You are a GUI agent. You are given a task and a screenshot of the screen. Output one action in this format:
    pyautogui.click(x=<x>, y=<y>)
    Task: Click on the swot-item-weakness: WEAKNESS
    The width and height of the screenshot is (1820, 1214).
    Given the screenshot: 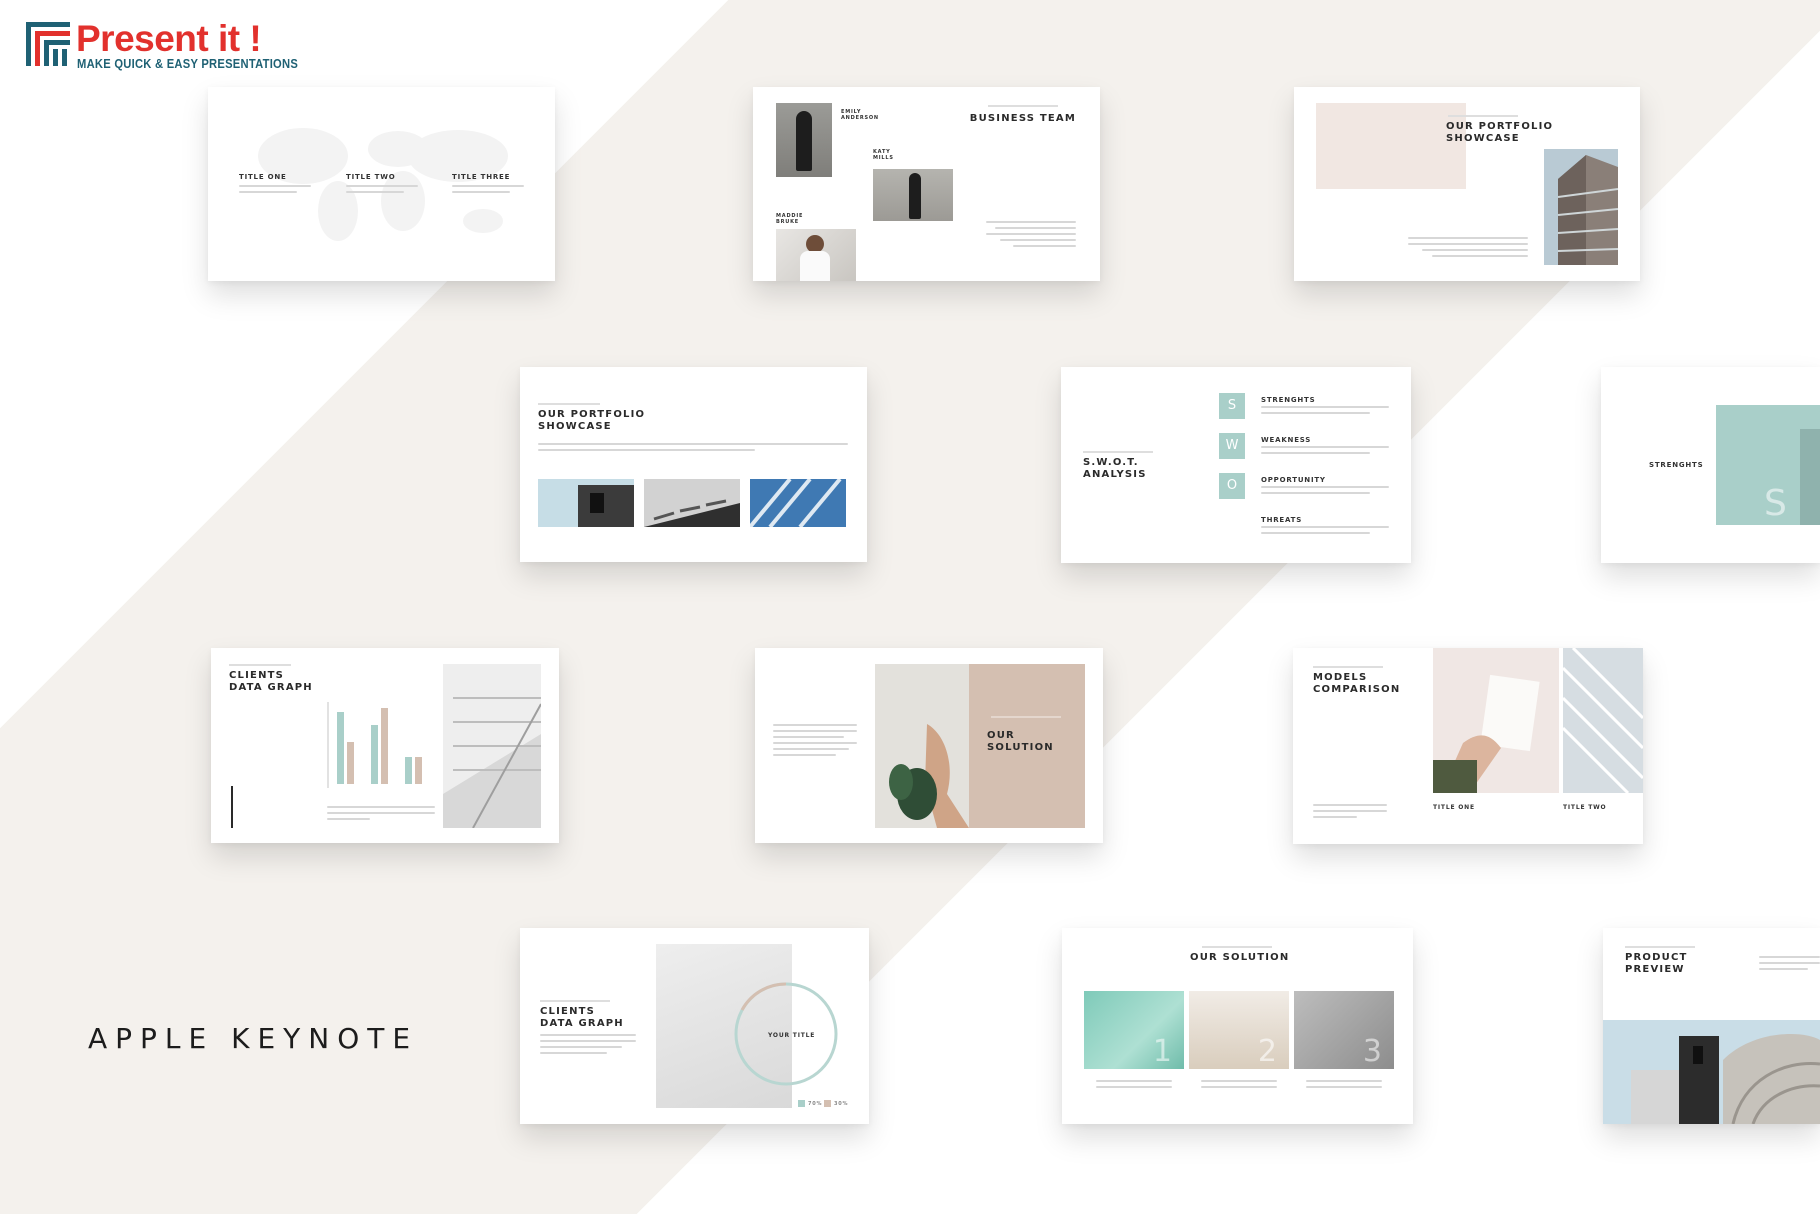 What is the action you would take?
    pyautogui.click(x=1286, y=440)
    